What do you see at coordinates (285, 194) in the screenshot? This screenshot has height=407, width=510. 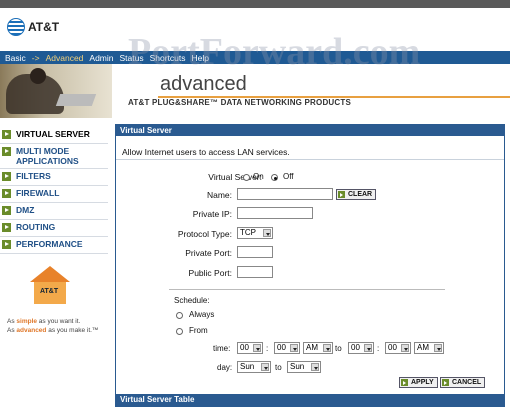 I see `name-input` at bounding box center [285, 194].